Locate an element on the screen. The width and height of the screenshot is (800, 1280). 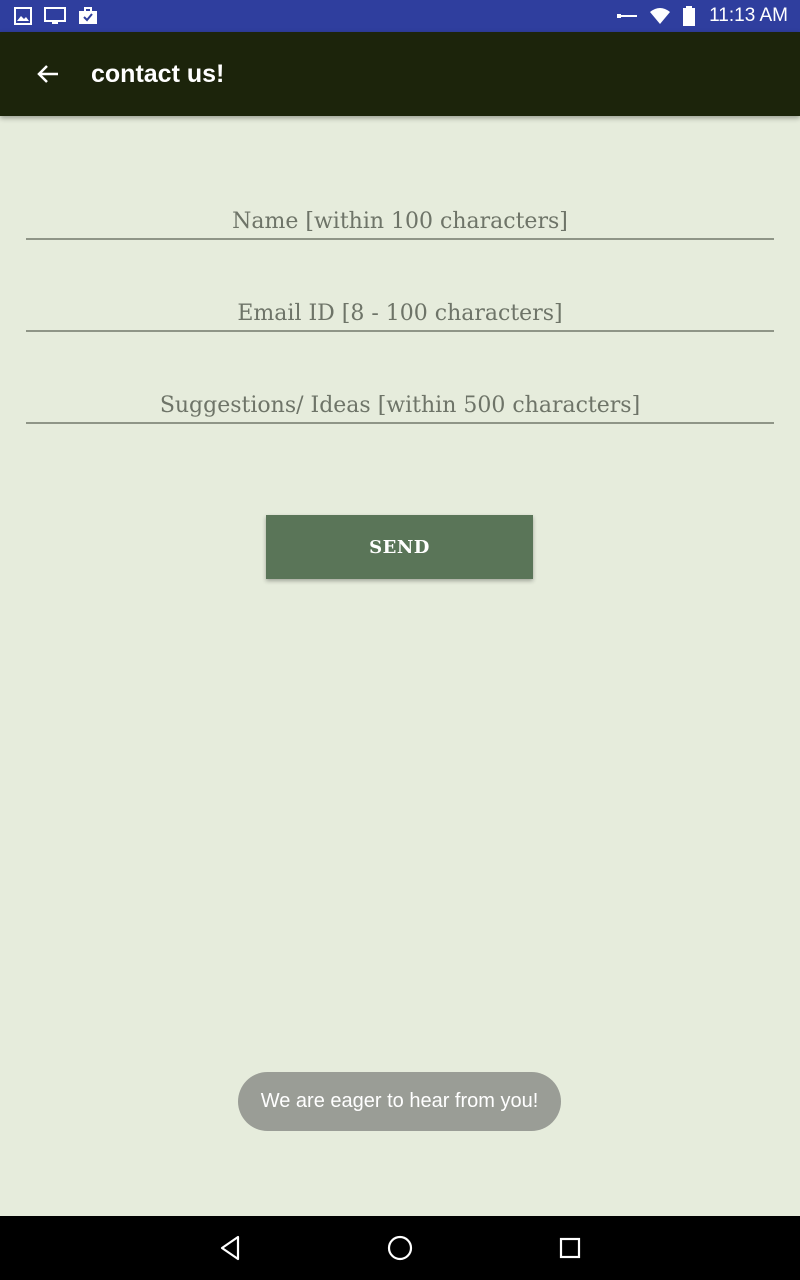
nav-home-button is located at coordinates (400, 1248).